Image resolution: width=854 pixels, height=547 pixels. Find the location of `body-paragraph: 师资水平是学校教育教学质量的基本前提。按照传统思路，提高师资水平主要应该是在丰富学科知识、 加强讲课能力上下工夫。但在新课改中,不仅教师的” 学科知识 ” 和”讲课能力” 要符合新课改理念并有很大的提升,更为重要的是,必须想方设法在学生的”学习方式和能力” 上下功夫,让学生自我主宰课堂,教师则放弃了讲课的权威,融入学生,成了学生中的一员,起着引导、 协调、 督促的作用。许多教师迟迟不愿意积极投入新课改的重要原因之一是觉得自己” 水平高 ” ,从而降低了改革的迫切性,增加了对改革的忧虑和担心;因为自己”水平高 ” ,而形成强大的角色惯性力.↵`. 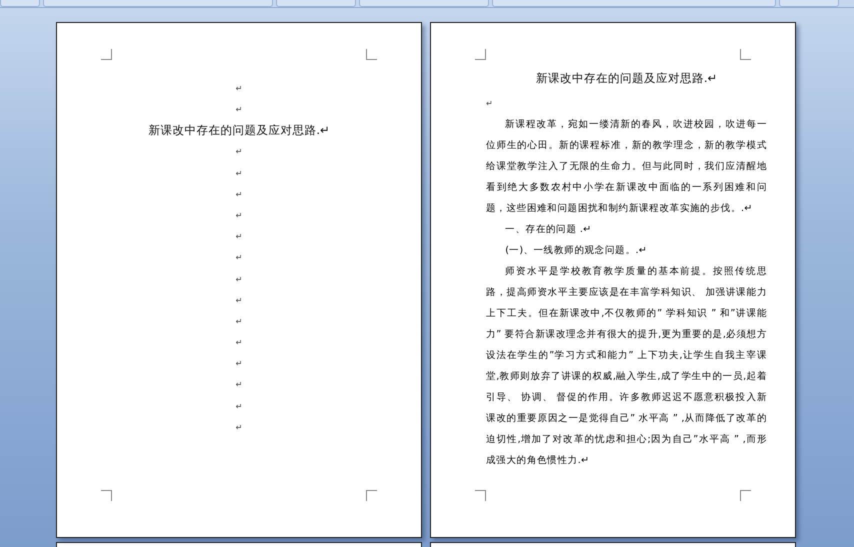

body-paragraph: 师资水平是学校教育教学质量的基本前提。按照传统思路，提高师资水平主要应该是在丰富学科知识、 加强讲课能力上下工夫。但在新课改中,不仅教师的” 学科知识 ” 和”讲课能力” 要符合新课改理念并有很大的提升,更为重要的是,必须想方设法在学生的”学习方式和能力” 上下功夫,让学生自我主宰课堂,教师则放弃了讲课的权威,融入学生,成了学生中的一员,起着引导、 协调、 督促的作用。许多教师迟迟不愿意积极投入新课改的重要原因之一是觉得自己” 水平高 ” ,从而降低了改革的迫切性,增加了对改革的忧虑和担心;因为自己”水平高 ” ,而形成强大的角色惯性力.↵ is located at coordinates (626, 366).